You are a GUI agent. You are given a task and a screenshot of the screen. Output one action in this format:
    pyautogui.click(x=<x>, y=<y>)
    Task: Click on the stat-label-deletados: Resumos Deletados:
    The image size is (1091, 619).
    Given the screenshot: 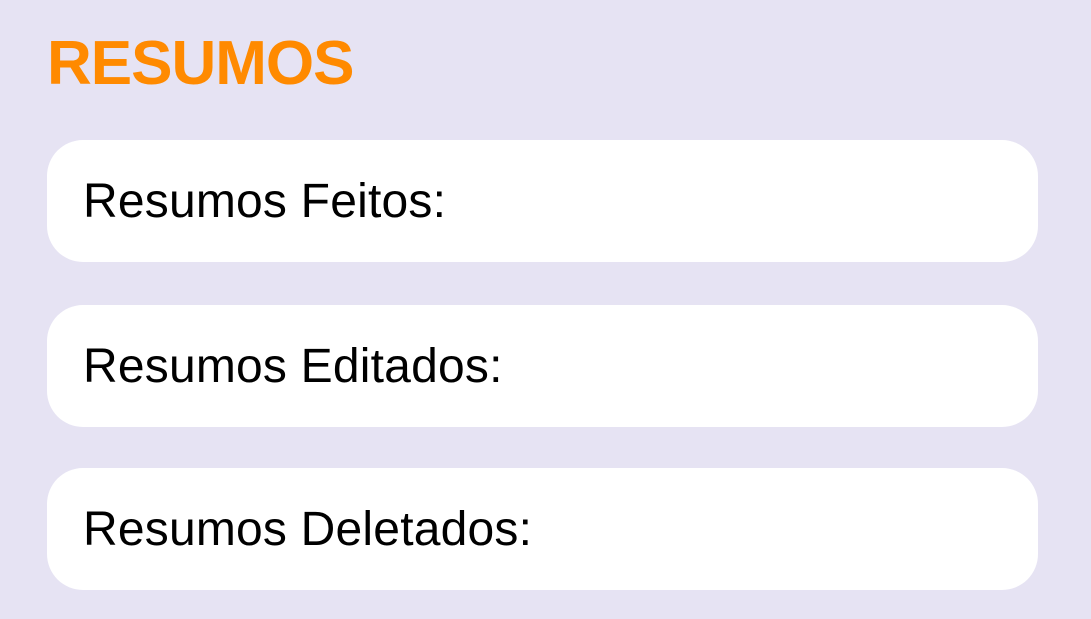 What is the action you would take?
    pyautogui.click(x=308, y=529)
    